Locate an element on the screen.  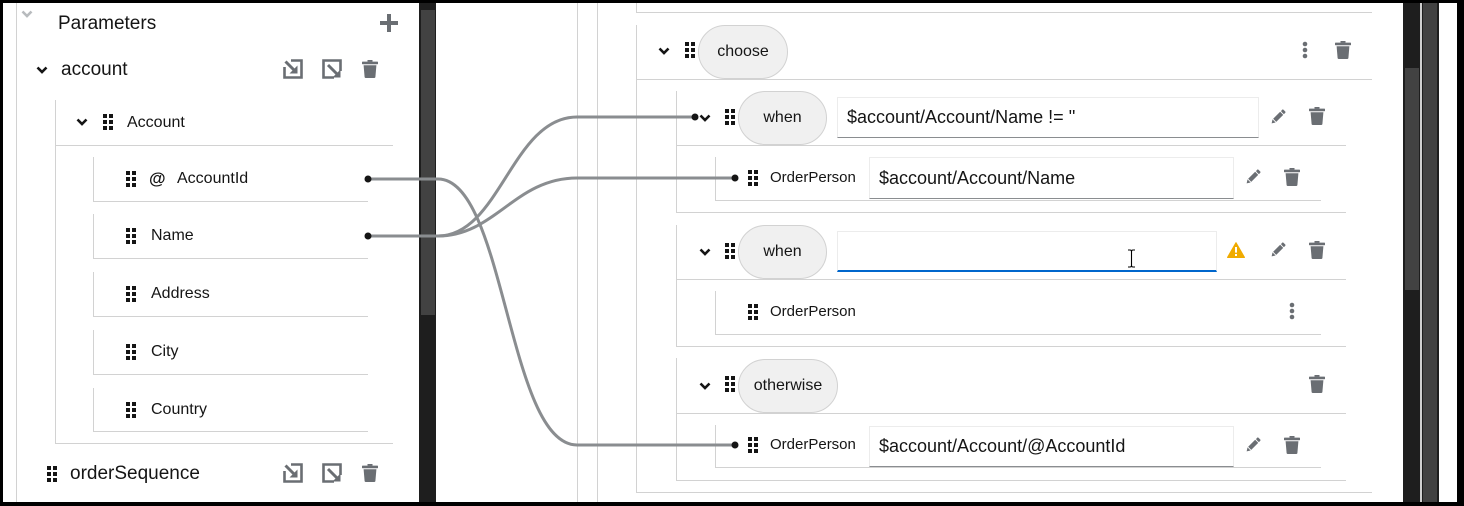
field-row: City is located at coordinates (230, 352).